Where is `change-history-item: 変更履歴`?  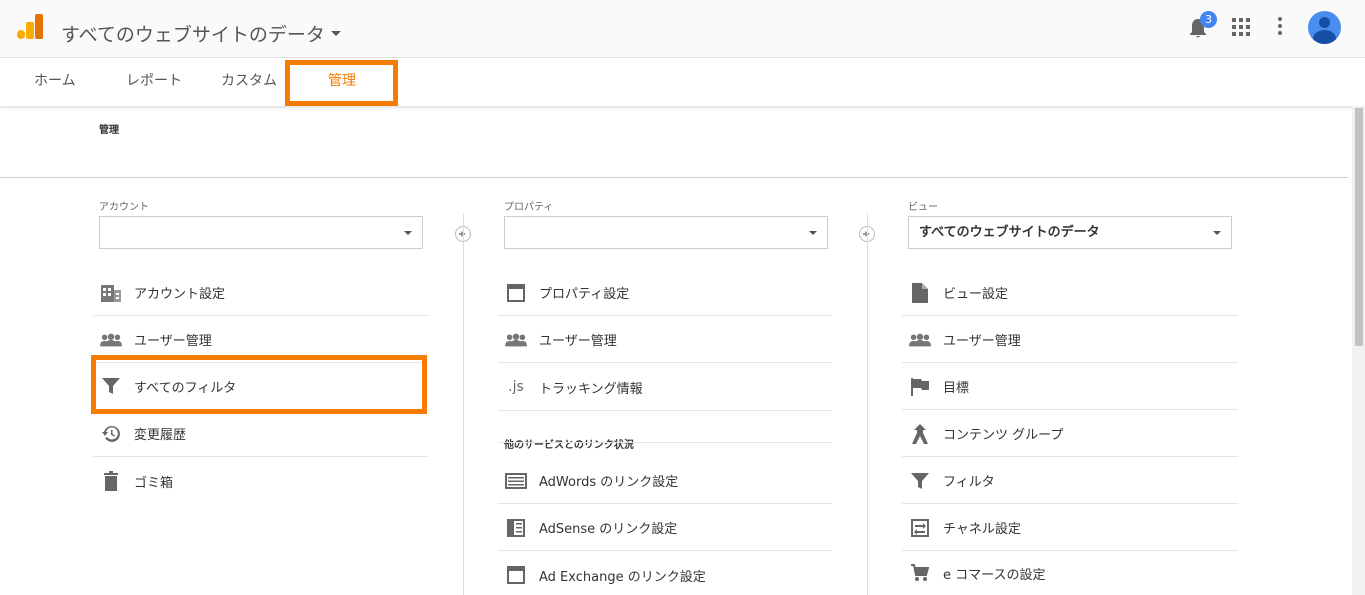
change-history-item: 変更履歴 is located at coordinates (260, 434).